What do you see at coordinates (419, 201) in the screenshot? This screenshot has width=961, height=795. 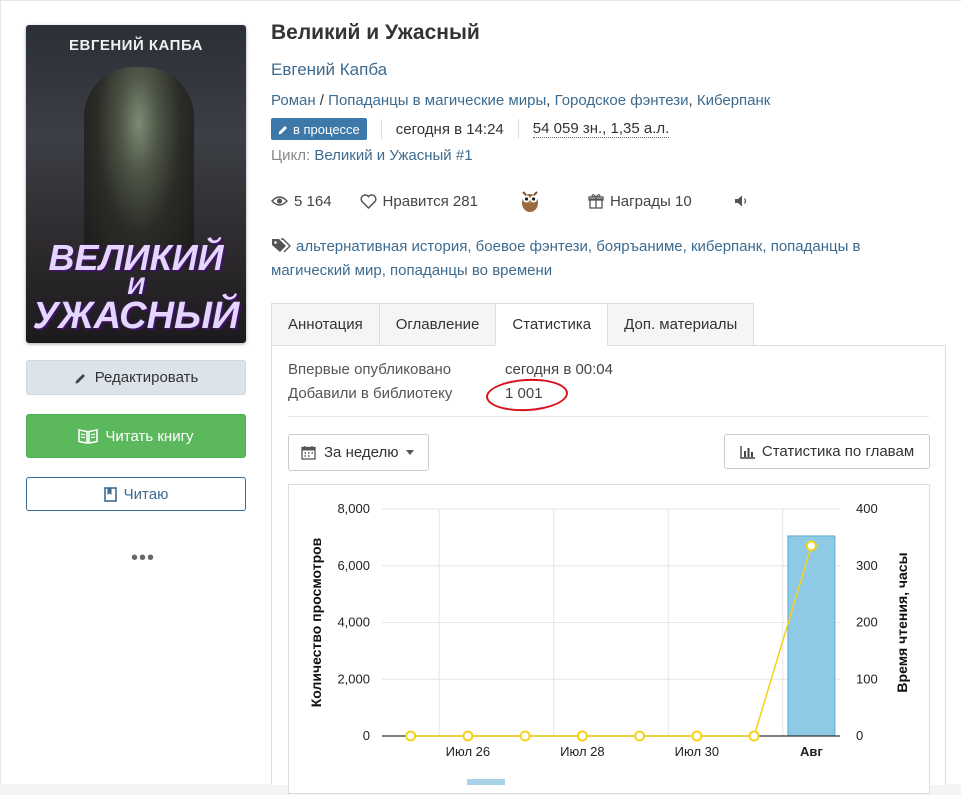 I see `likes-stat: Нравится 281` at bounding box center [419, 201].